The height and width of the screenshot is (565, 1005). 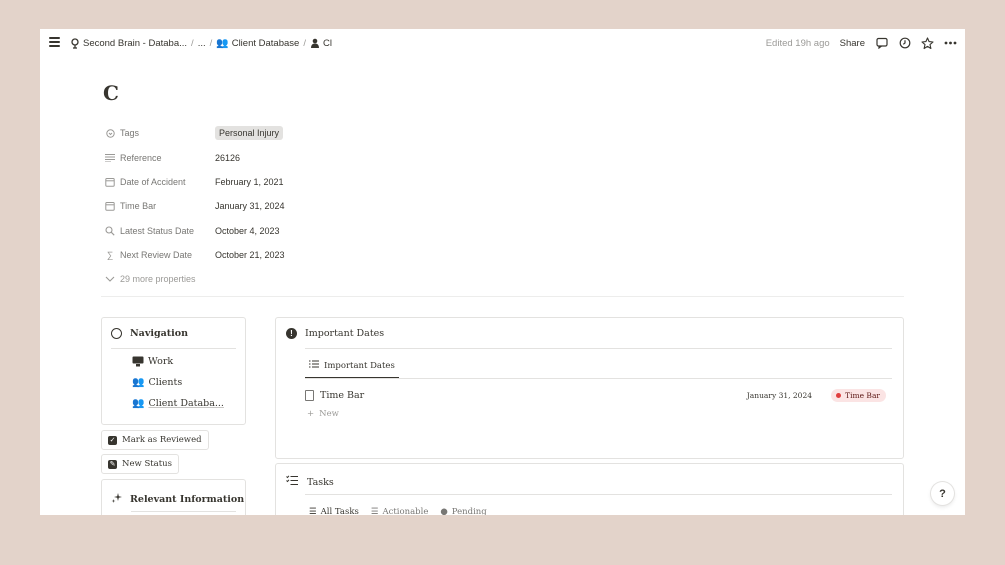 I want to click on tab-label: Actionable, so click(x=405, y=511).